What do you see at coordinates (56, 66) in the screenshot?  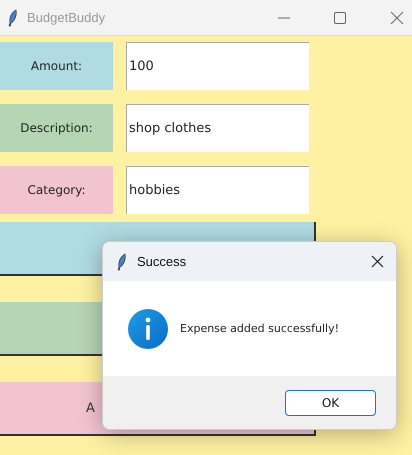 I see `field-label: Amount:` at bounding box center [56, 66].